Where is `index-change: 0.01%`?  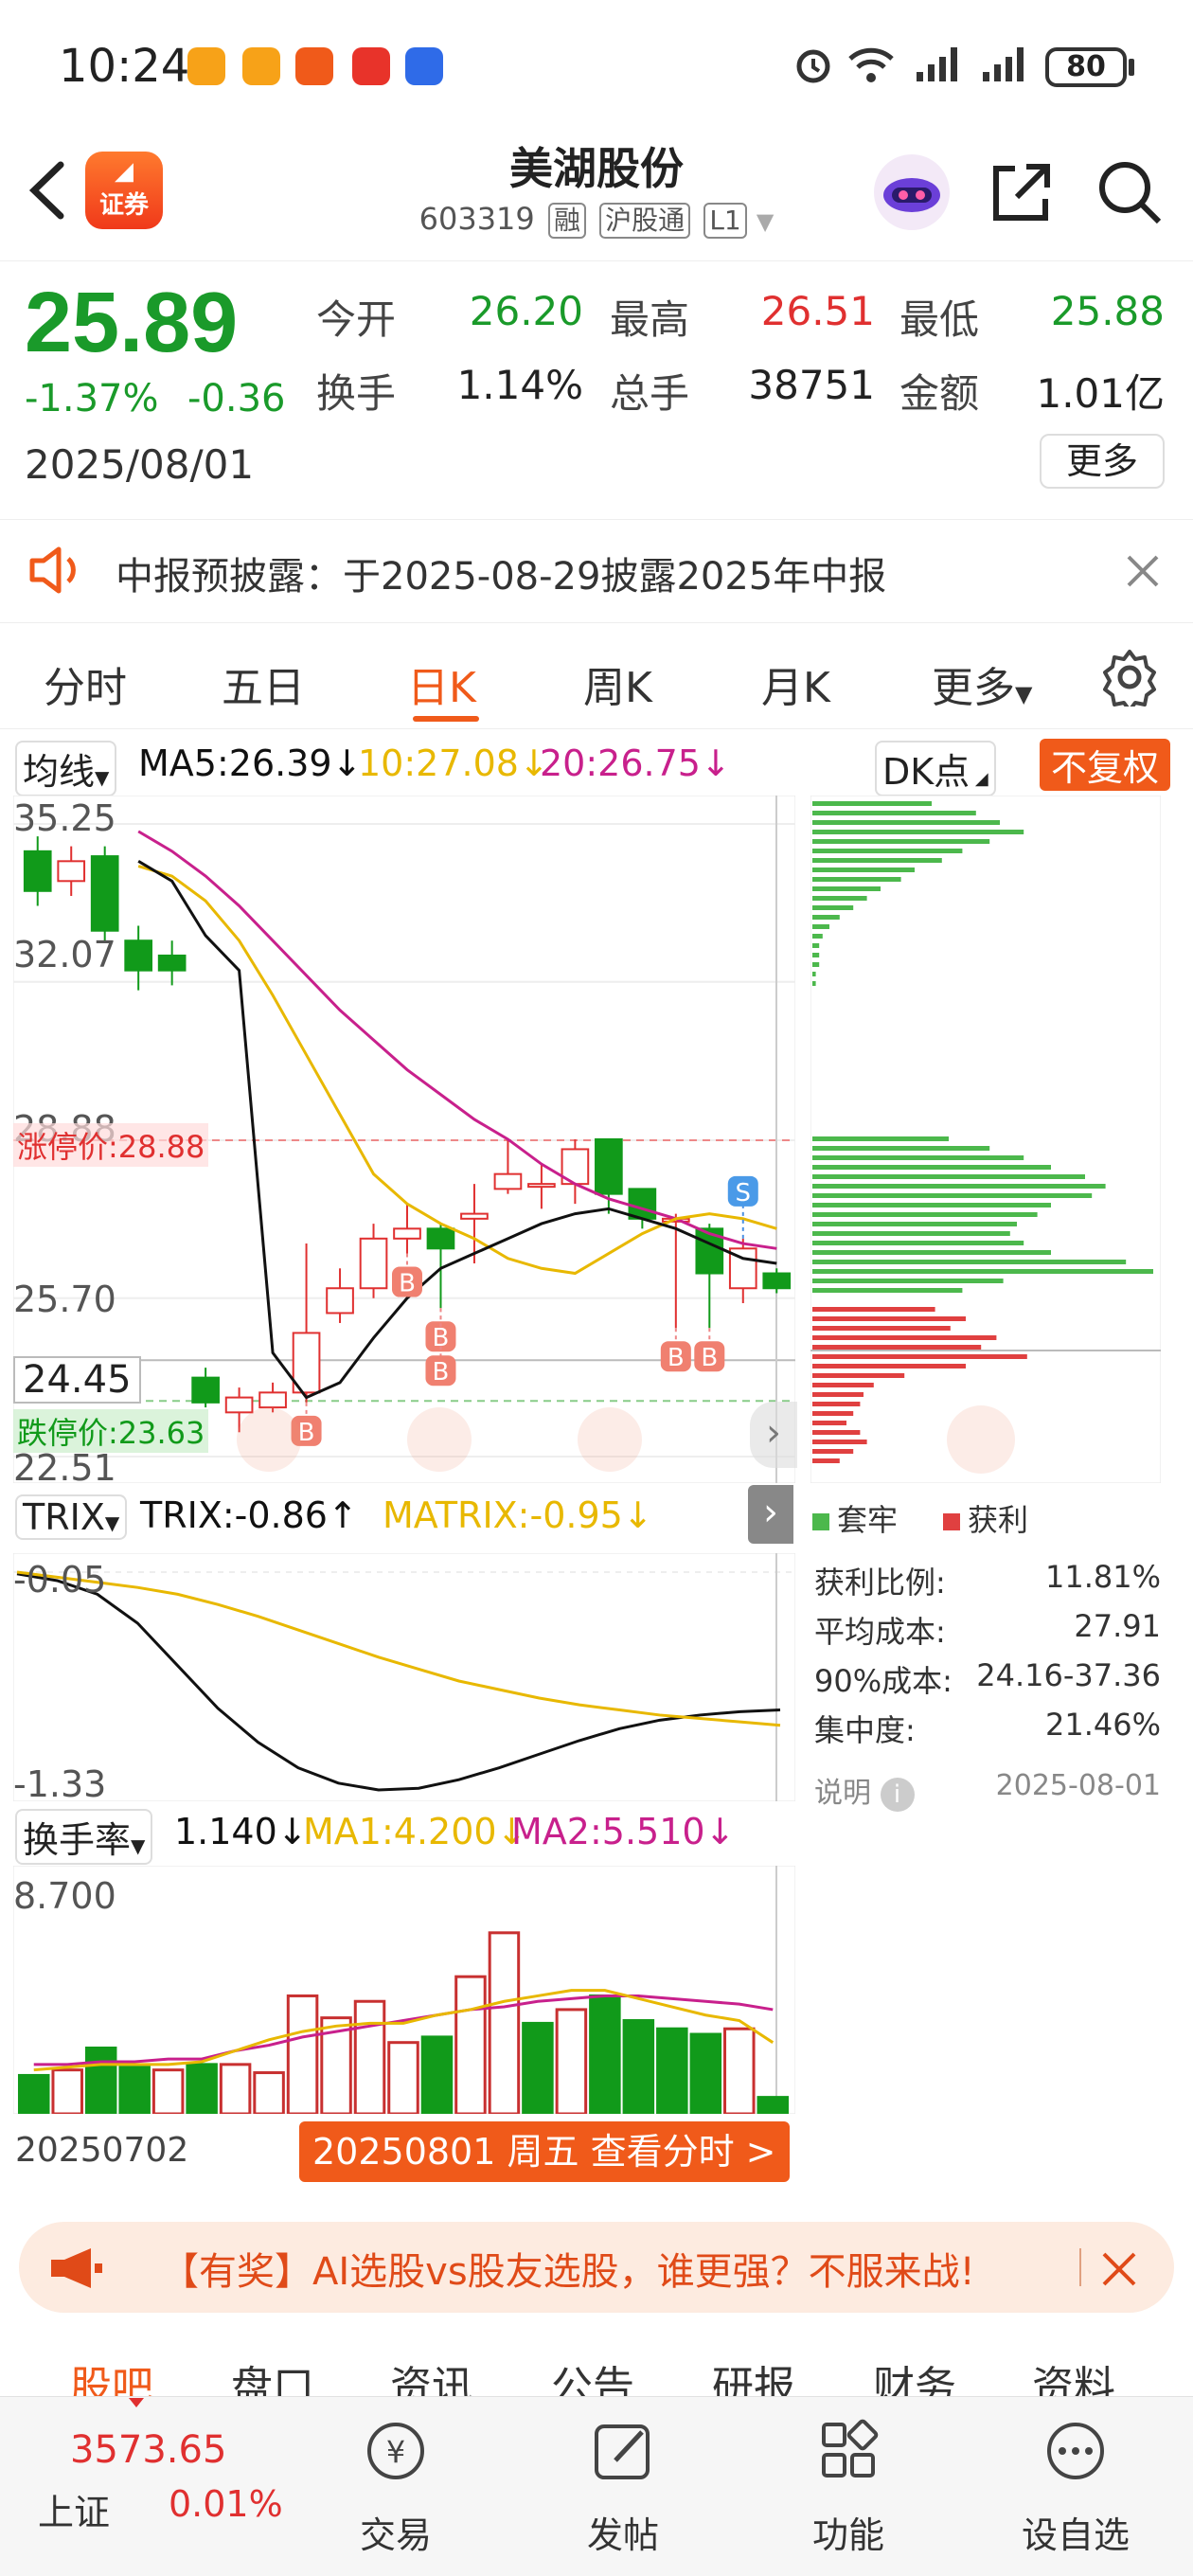
index-change: 0.01% is located at coordinates (226, 2504).